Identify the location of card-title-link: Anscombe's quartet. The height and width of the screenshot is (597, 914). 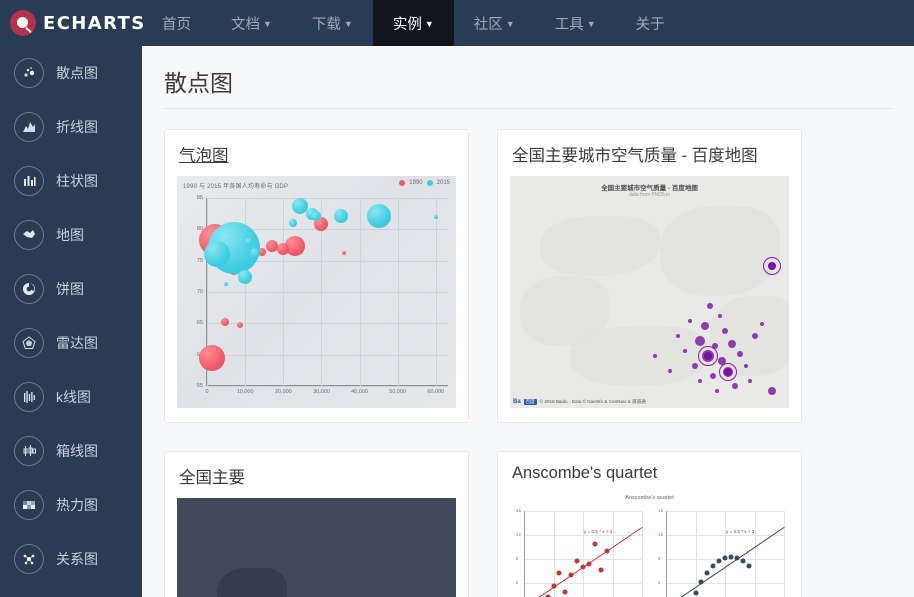
(584, 473).